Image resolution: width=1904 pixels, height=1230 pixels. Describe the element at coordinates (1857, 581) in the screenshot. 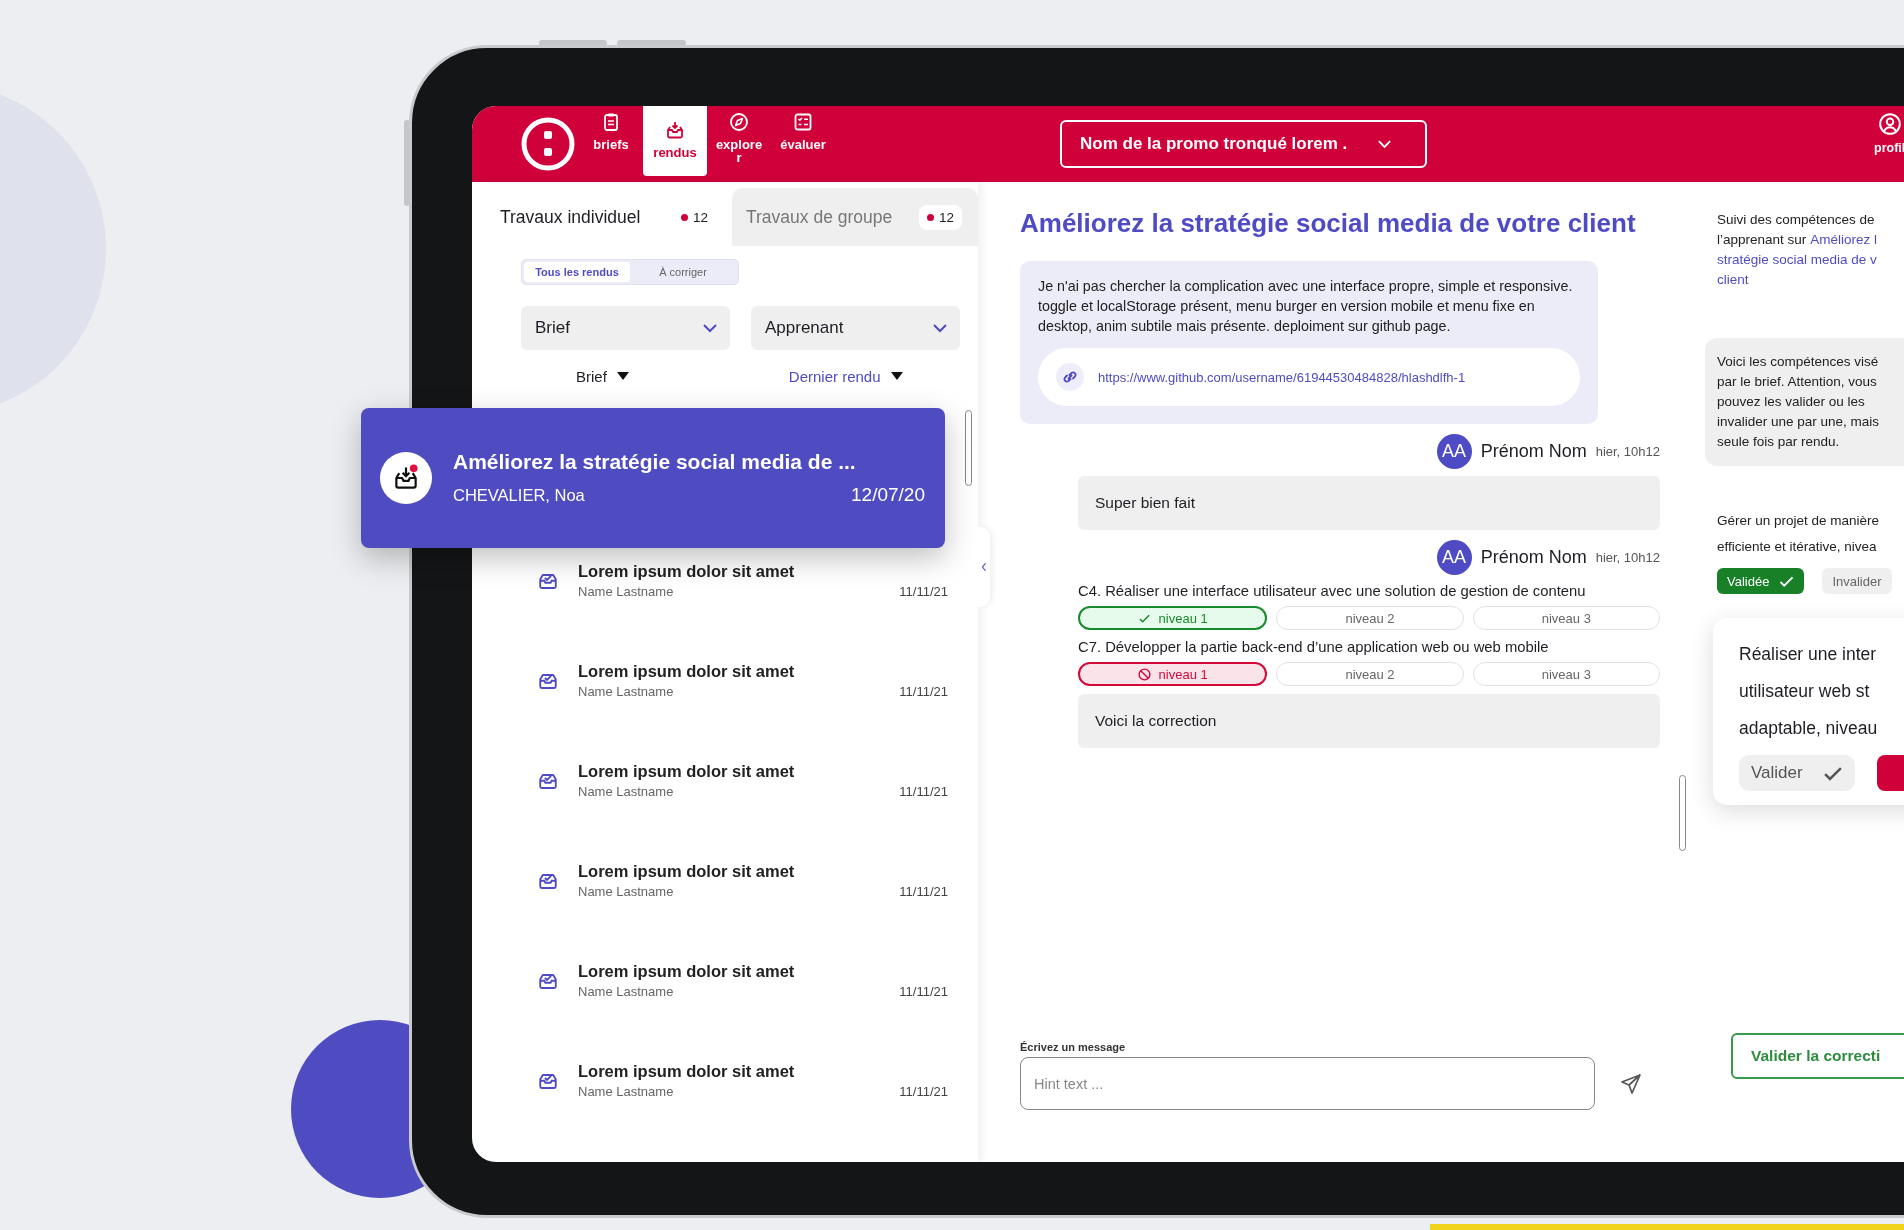

I see `invalidate-button: Invalider` at that location.